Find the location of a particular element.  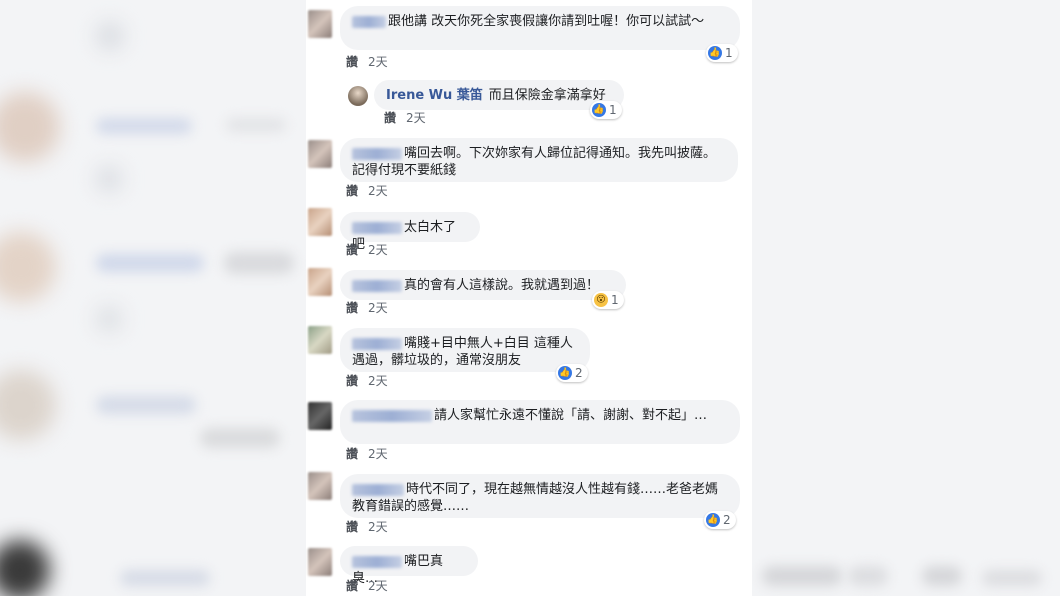

reply-avatar is located at coordinates (358, 96).